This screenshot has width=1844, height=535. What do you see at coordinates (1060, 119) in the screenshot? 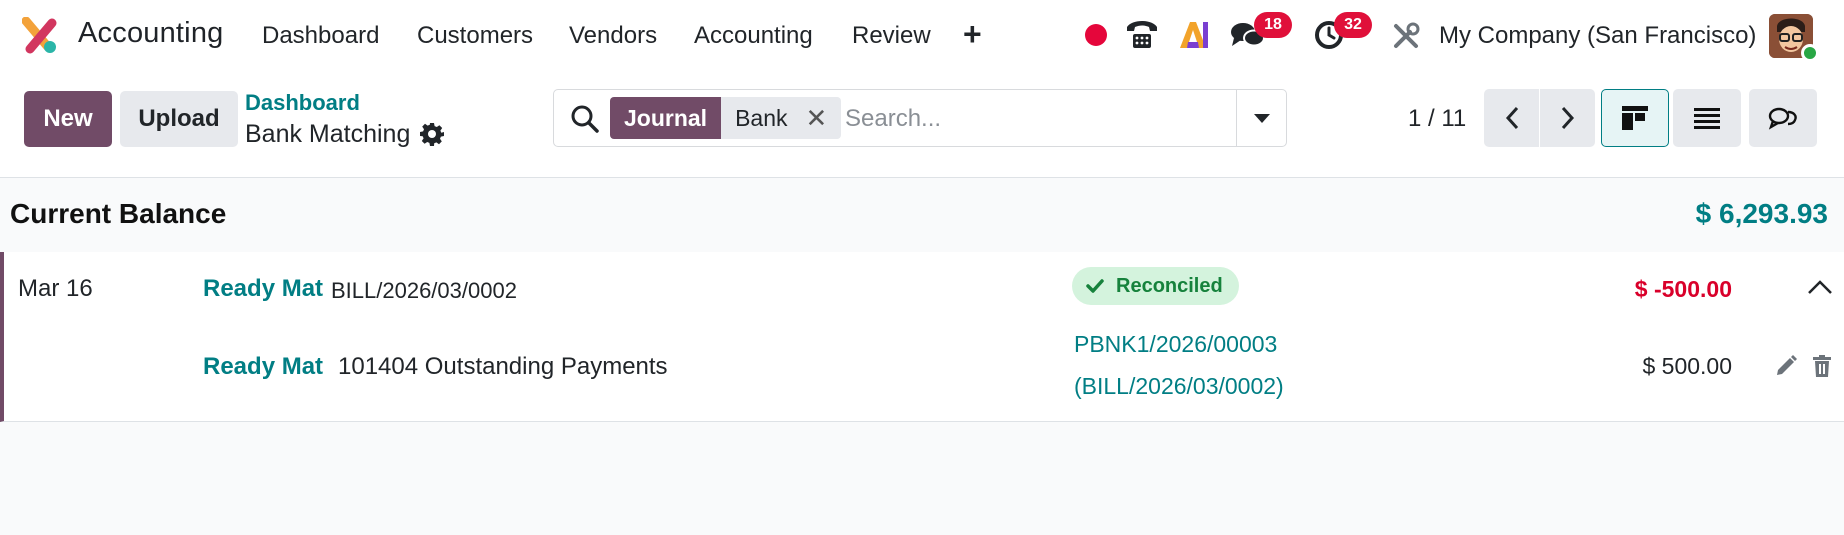
I see `search-input` at bounding box center [1060, 119].